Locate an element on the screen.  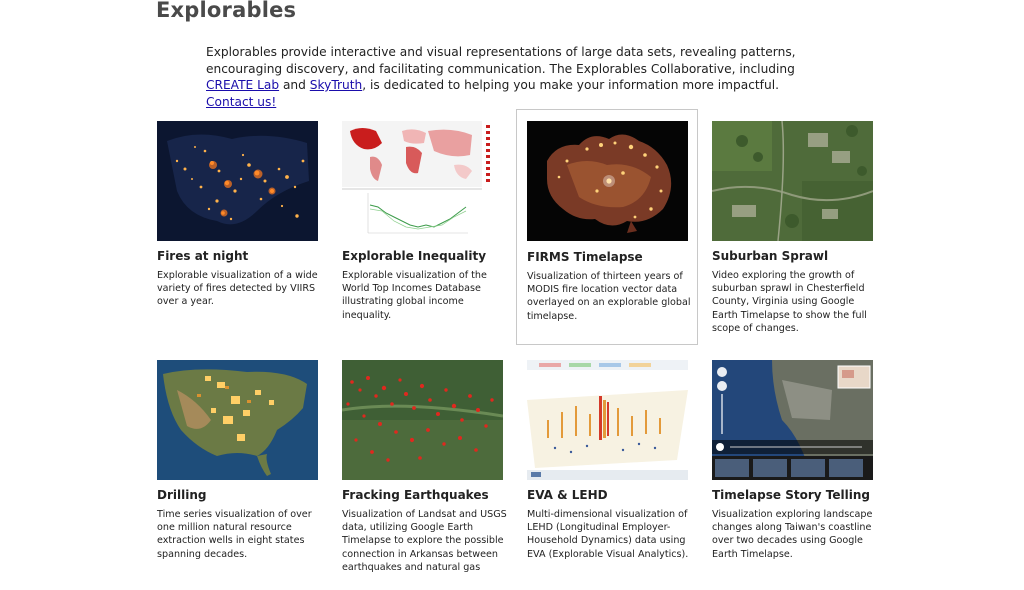
card-title: Fires at night is located at coordinates (242, 256).